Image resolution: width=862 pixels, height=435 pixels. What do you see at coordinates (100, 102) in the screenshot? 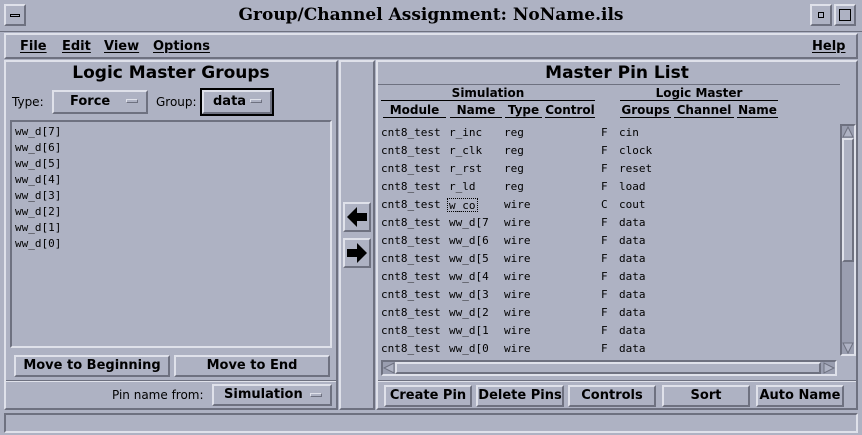
I see `type-dropdown: Force` at bounding box center [100, 102].